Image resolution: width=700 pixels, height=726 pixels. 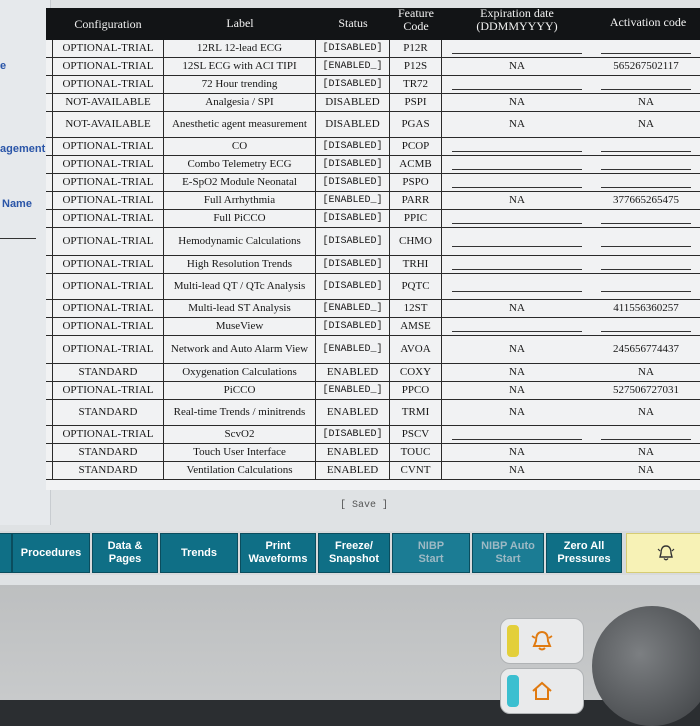 I want to click on left-panel-item: Name, so click(x=17, y=204).